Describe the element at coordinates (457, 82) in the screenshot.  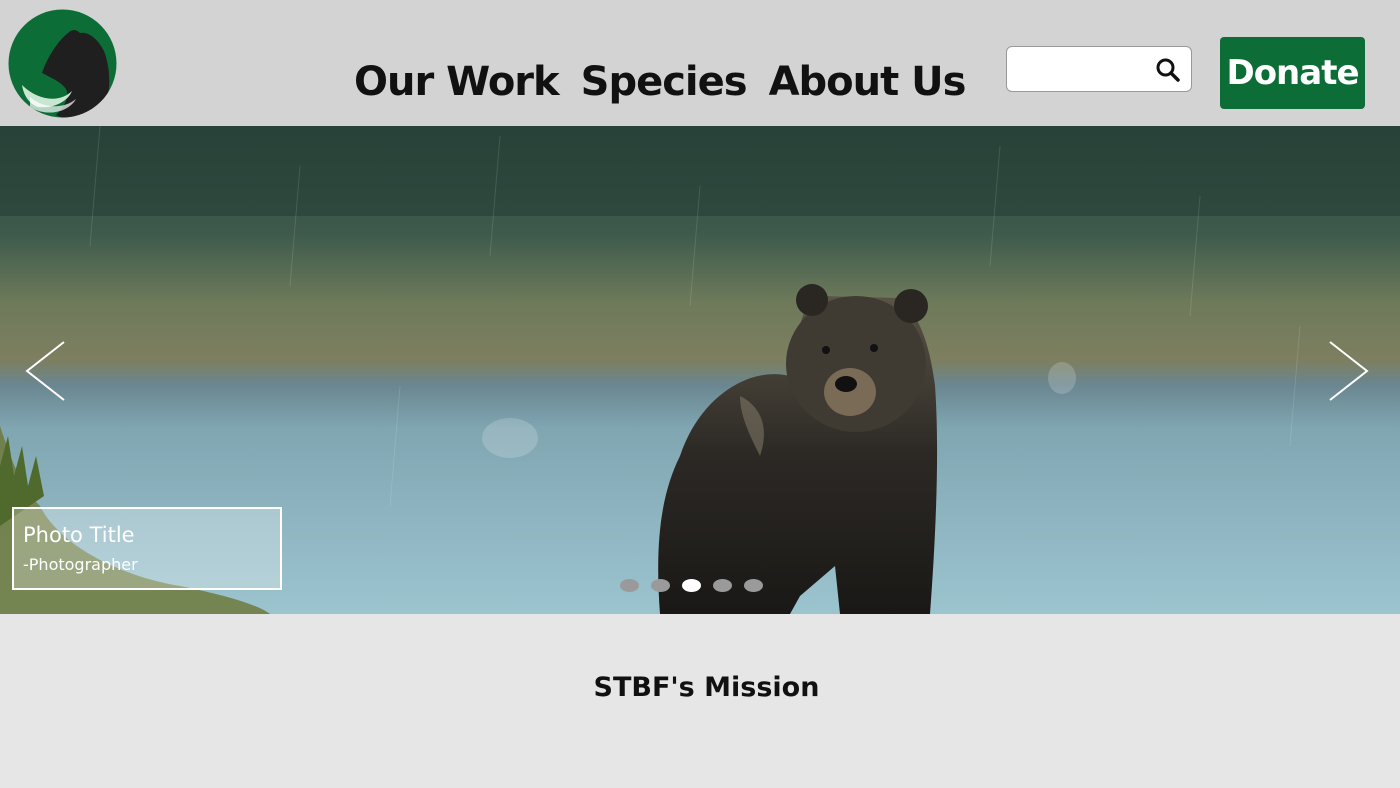
I see `nav-our-work: Our Work` at that location.